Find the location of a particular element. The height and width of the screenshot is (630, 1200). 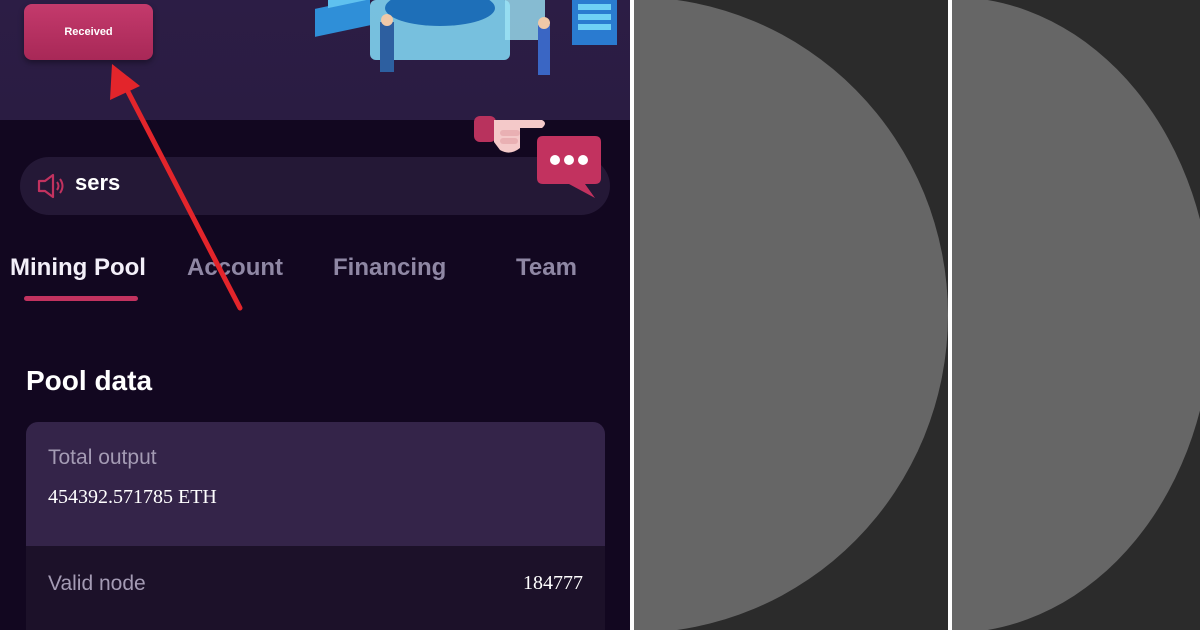

chat-more-icon is located at coordinates (570, 167).